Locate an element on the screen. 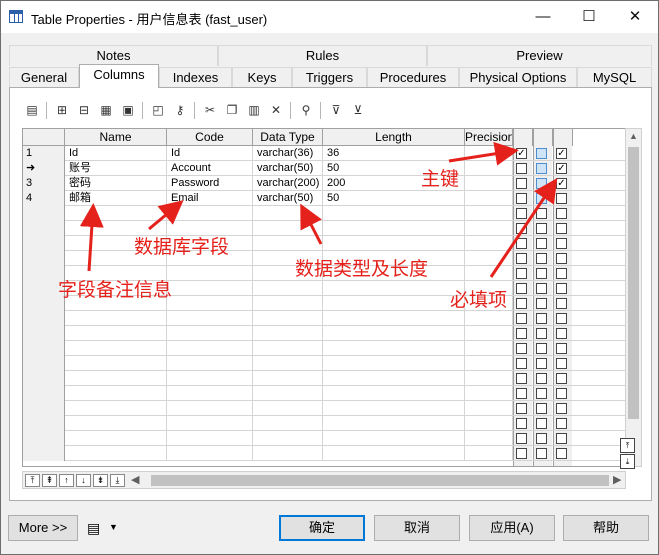 This screenshot has width=659, height=555. mandatory-checkbox: ✓ is located at coordinates (561, 183).